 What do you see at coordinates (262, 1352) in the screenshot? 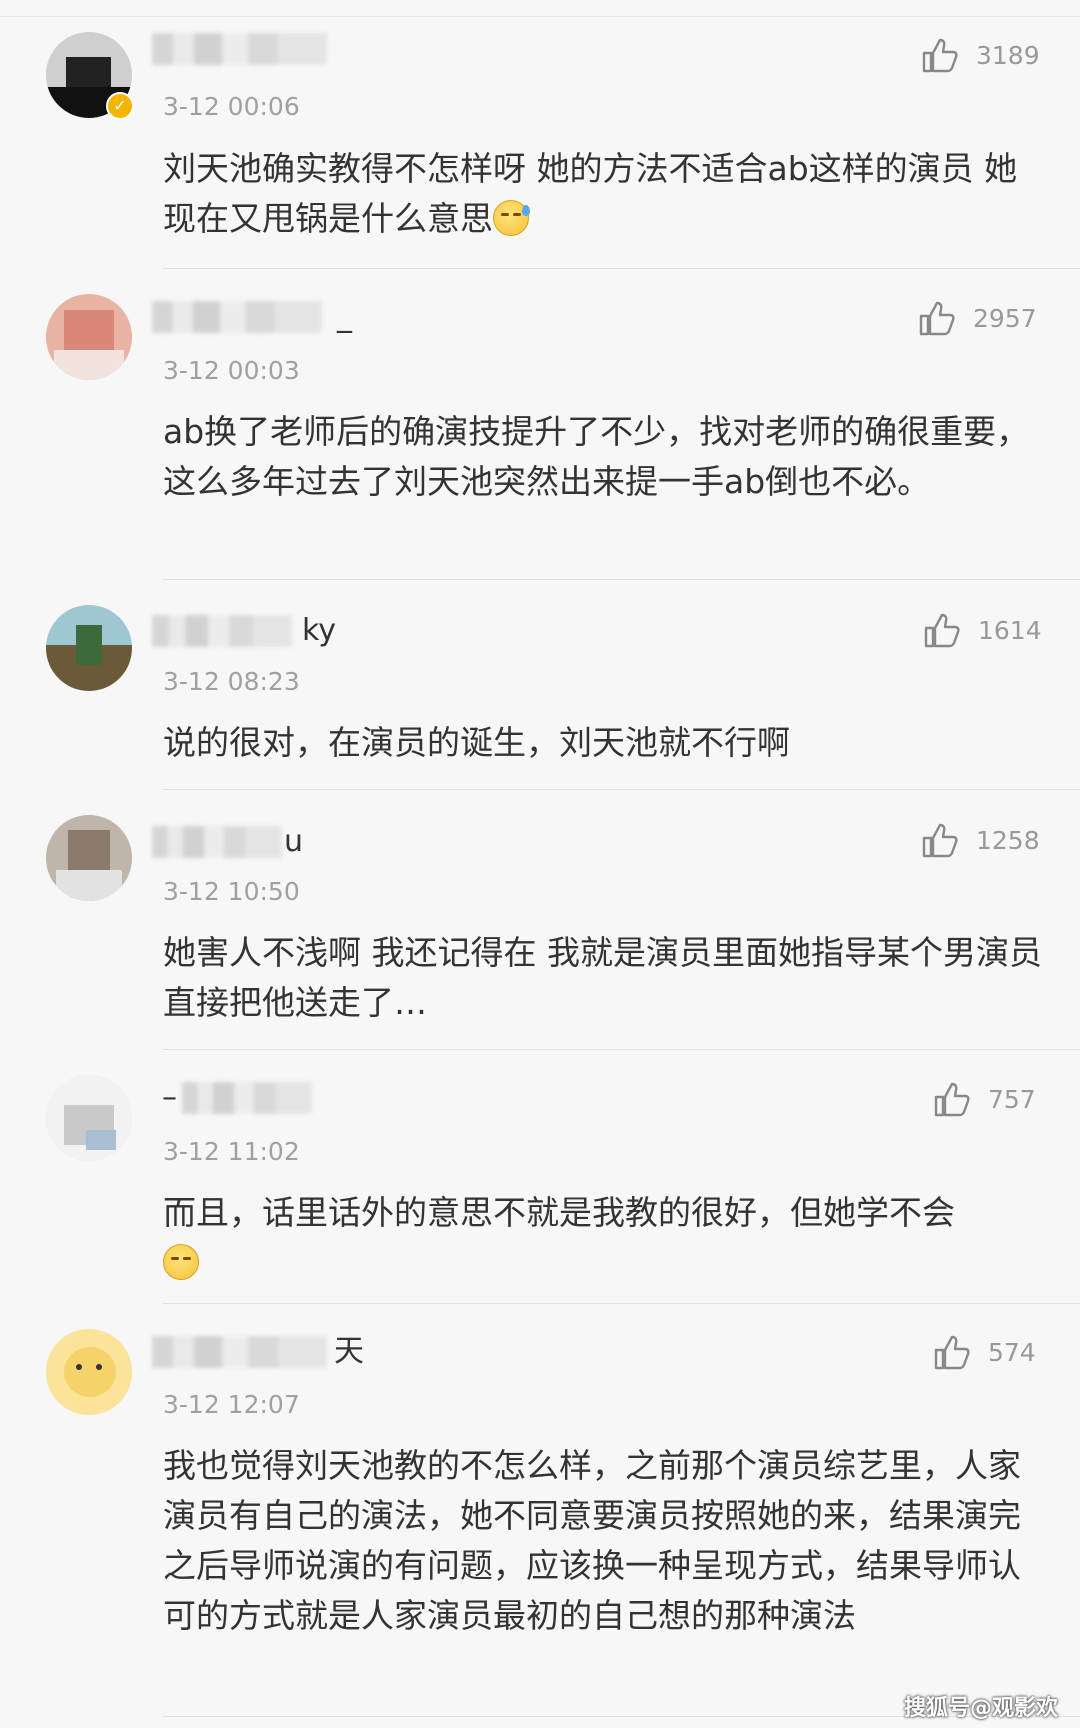
I see `username: 天` at bounding box center [262, 1352].